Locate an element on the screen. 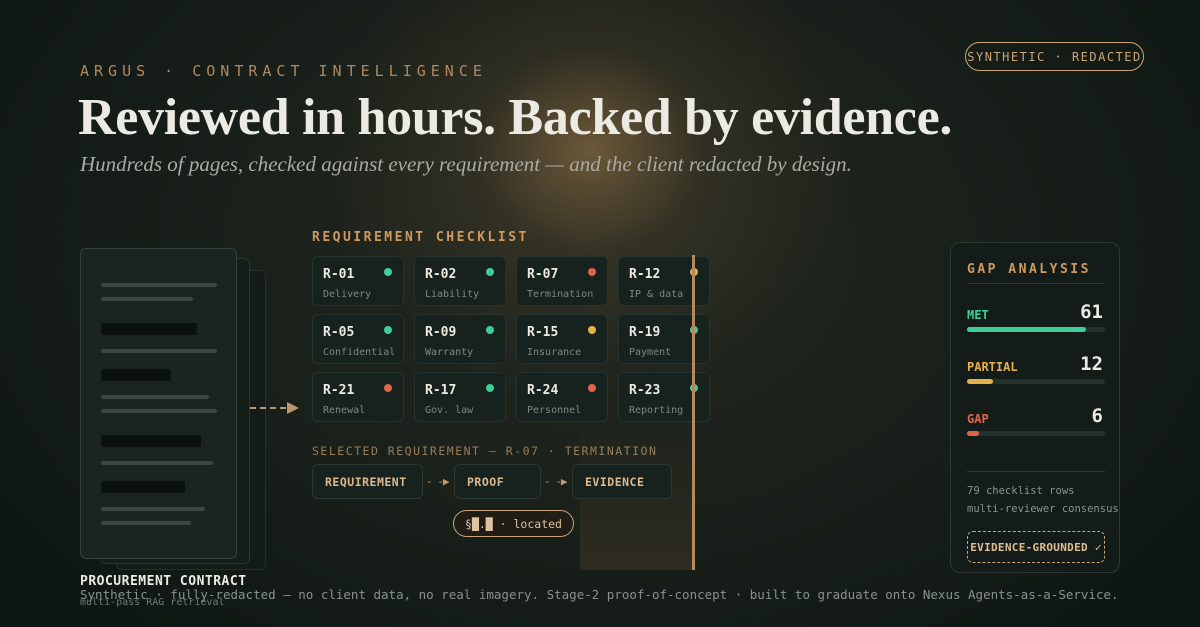  requirement-card-r-19: R-19 Payment is located at coordinates (664, 339).